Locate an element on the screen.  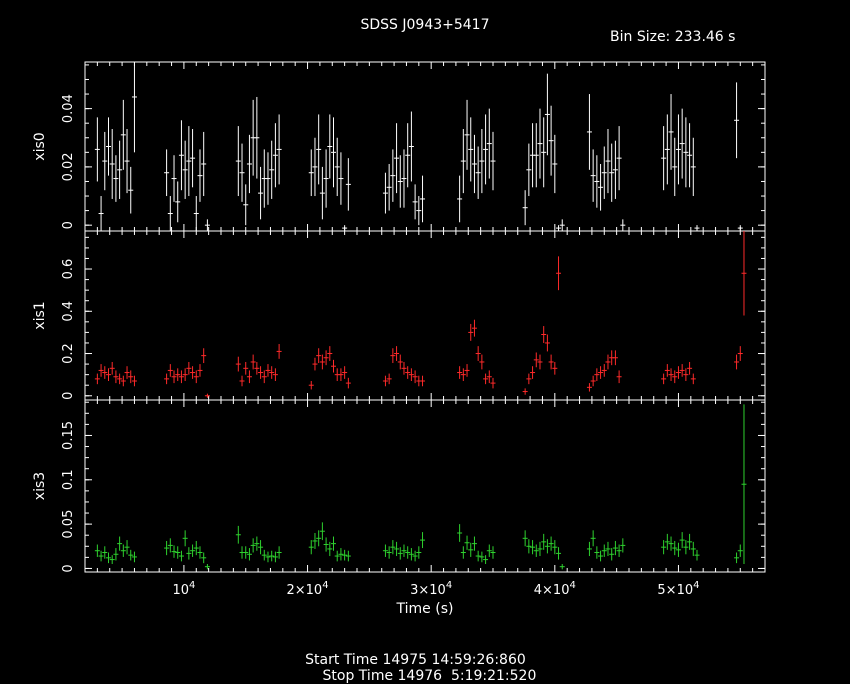
x-tick-label: 3×104 is located at coordinates (431, 589).